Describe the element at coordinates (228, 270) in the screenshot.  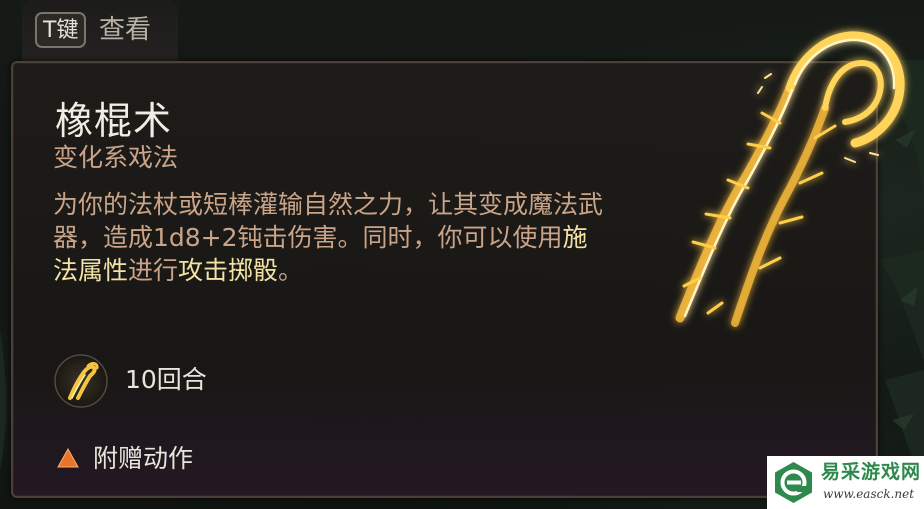
I see `description-keyword: 攻击掷骰` at that location.